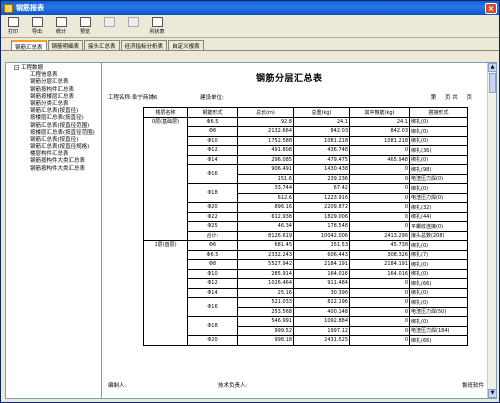 Image resolution: width=500 pixels, height=403 pixels. I want to click on cell-form: Φ20, so click(212, 340).